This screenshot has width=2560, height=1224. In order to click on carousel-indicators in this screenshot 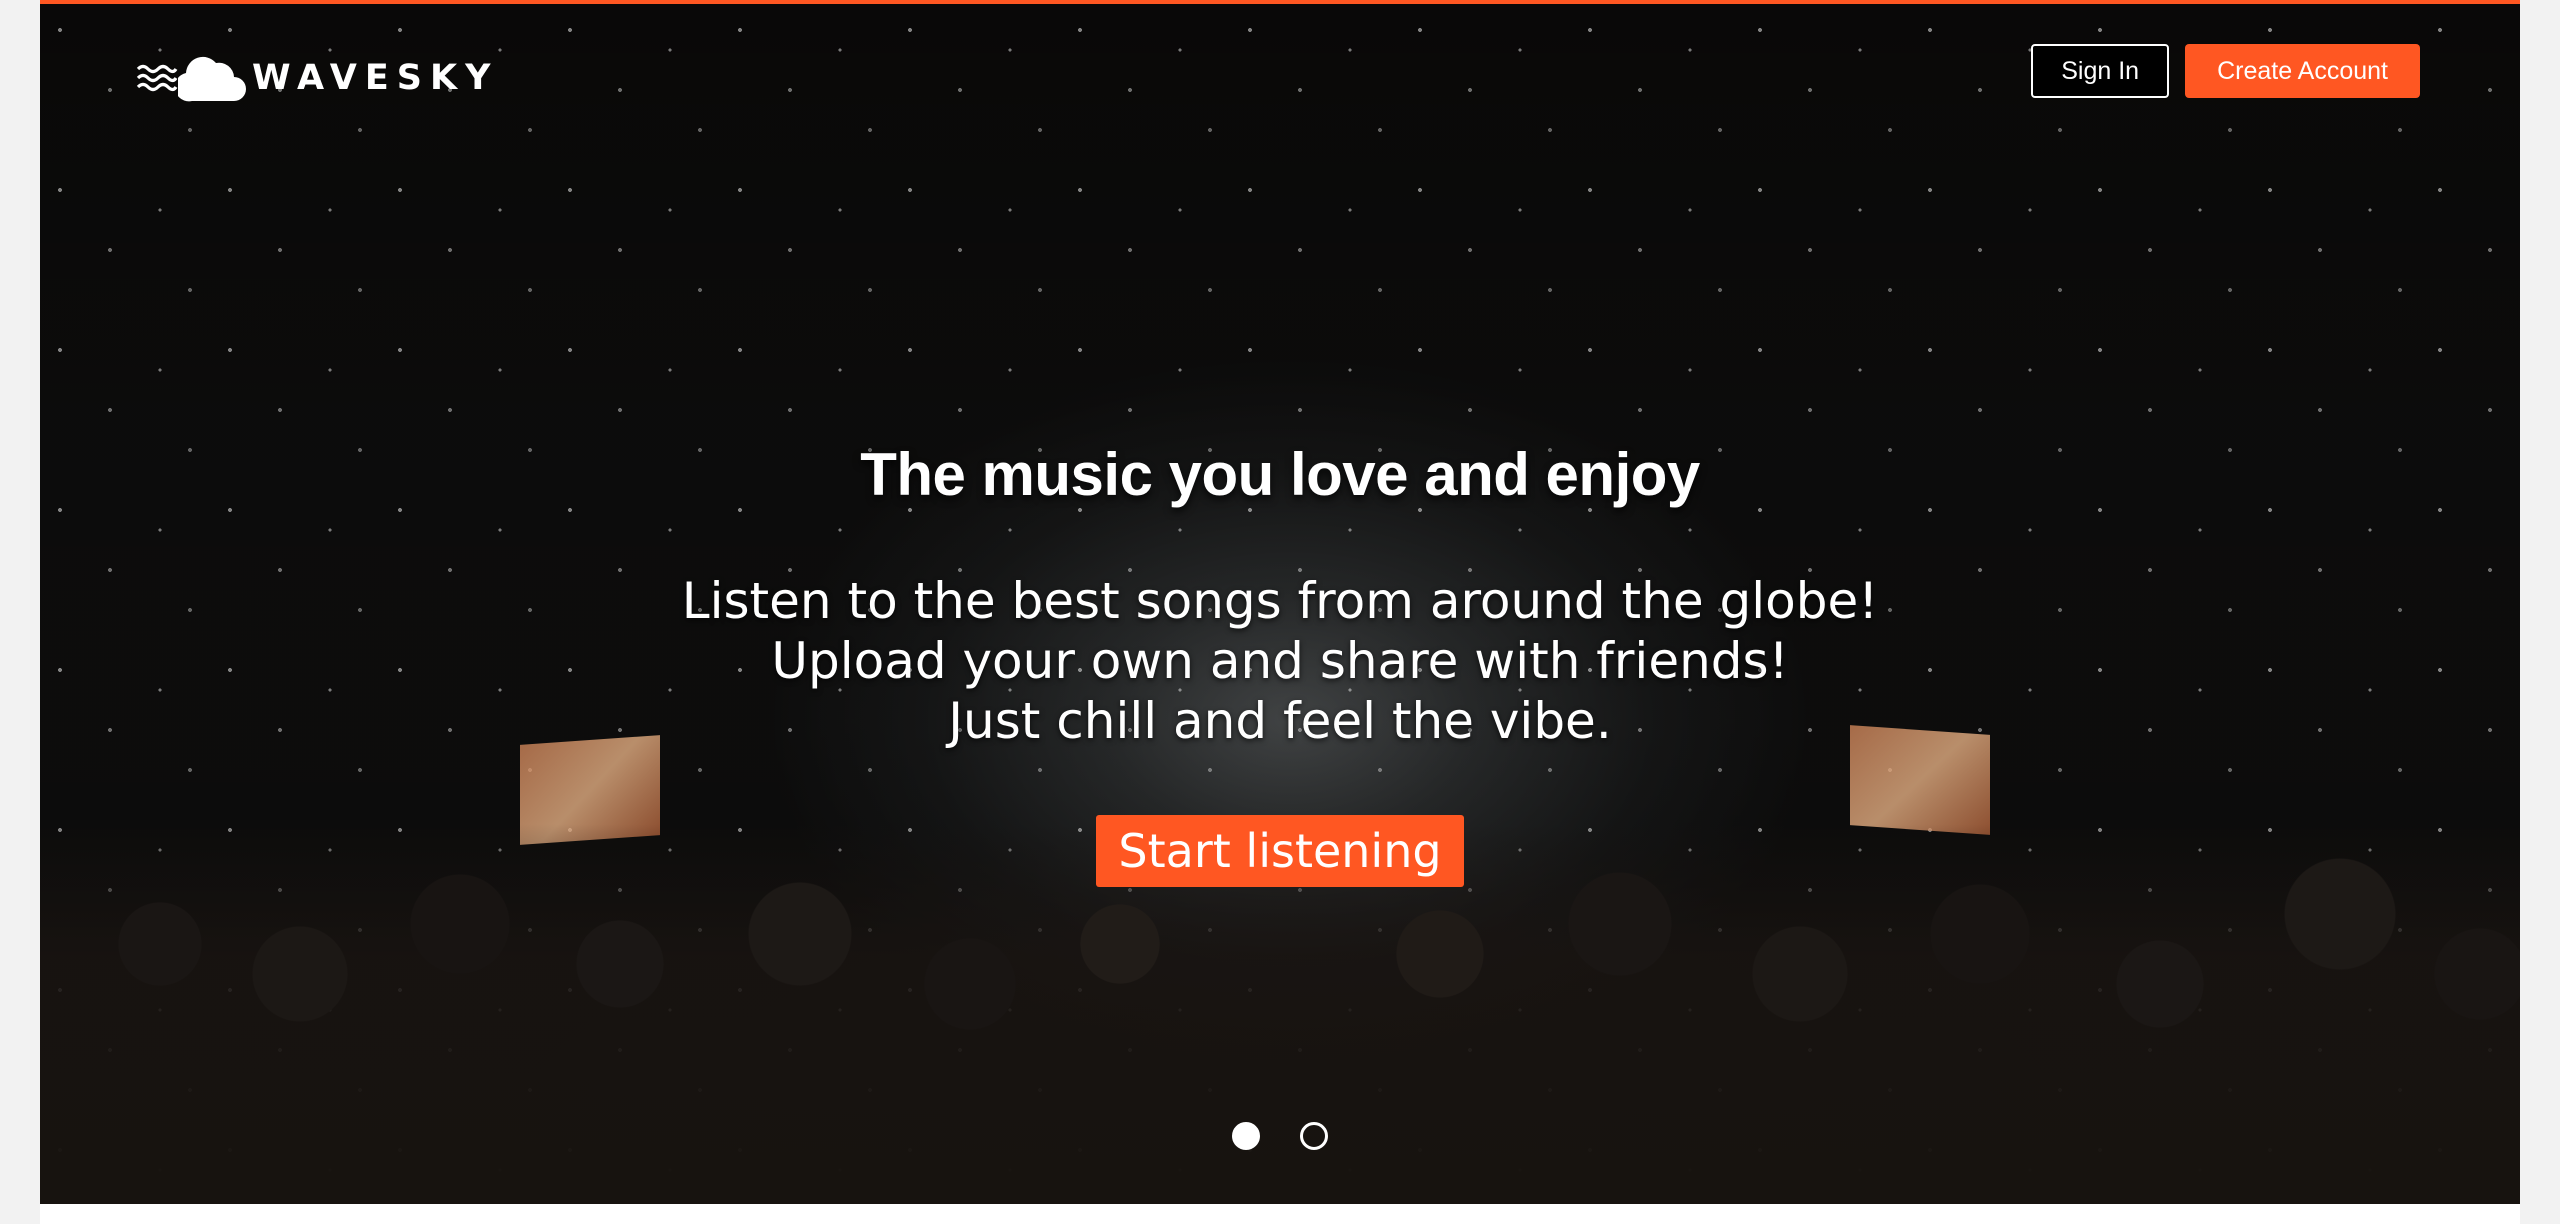, I will do `click(1280, 1136)`.